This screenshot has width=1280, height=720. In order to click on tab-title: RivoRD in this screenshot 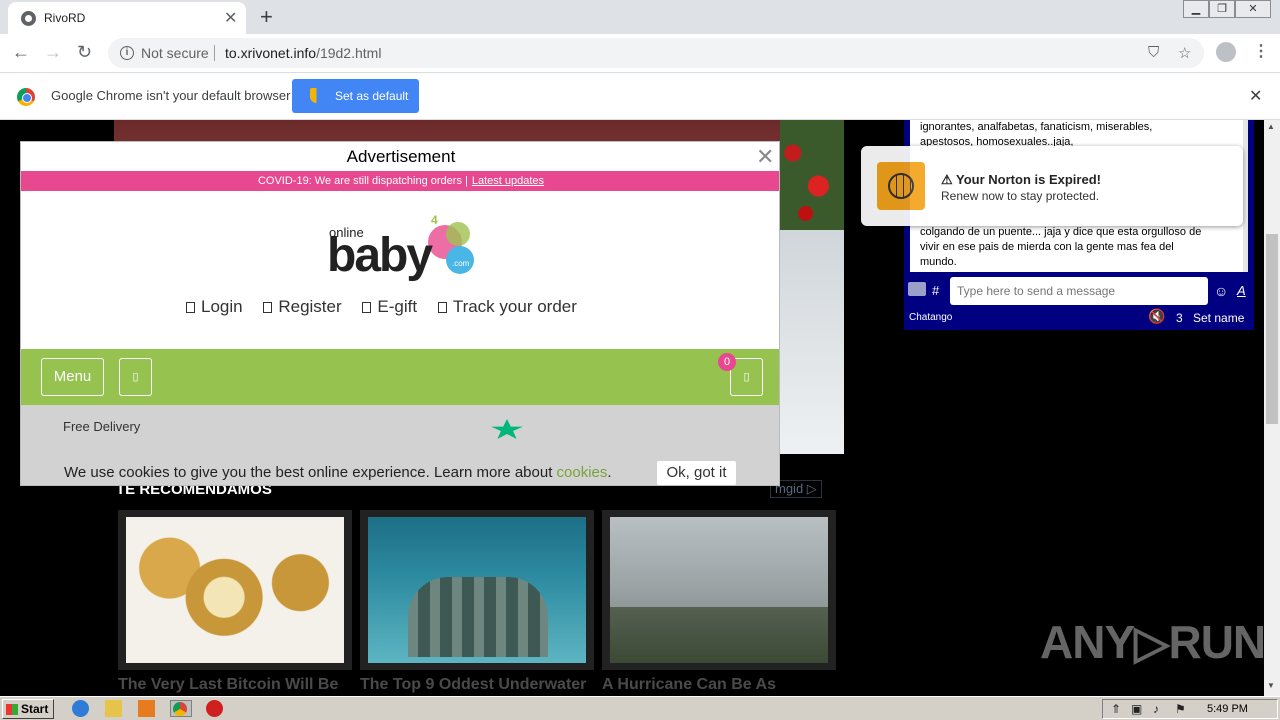, I will do `click(65, 18)`.